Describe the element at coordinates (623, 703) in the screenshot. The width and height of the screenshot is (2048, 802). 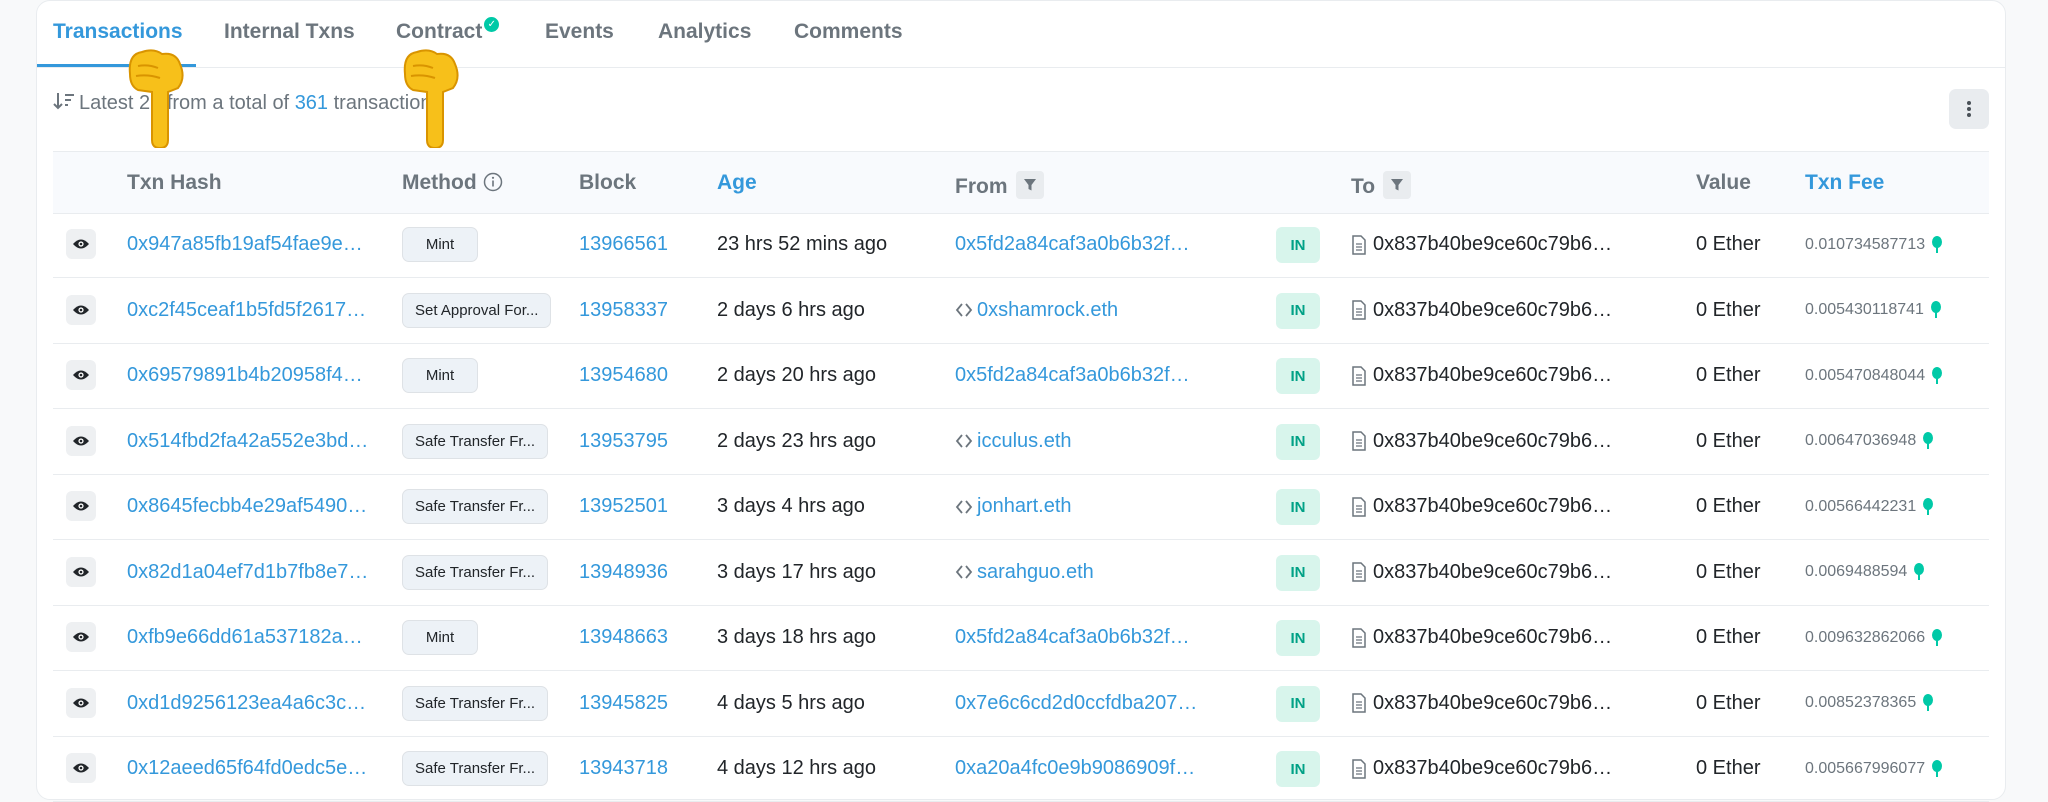
I see `block-link: 13945825` at that location.